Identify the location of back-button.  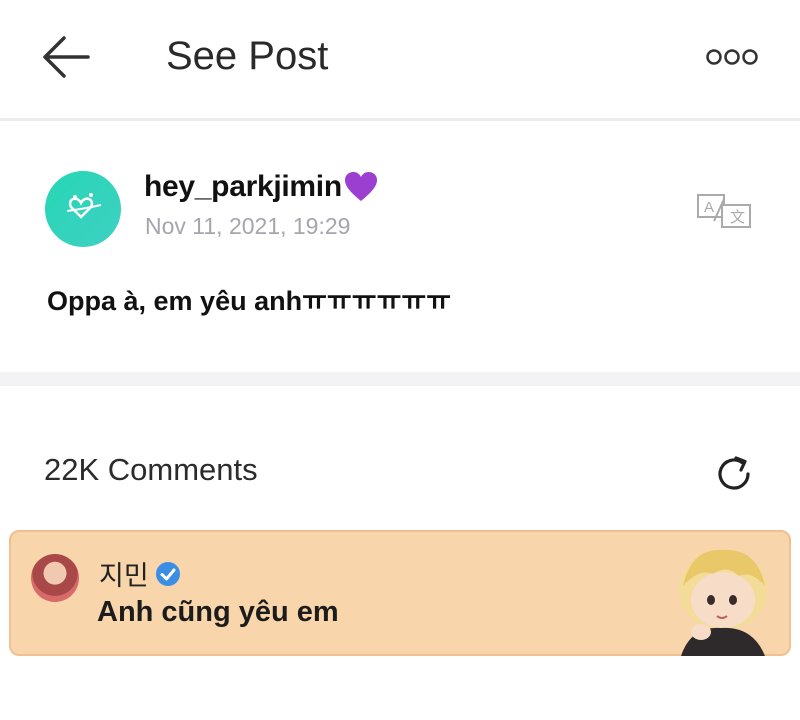
(66, 57).